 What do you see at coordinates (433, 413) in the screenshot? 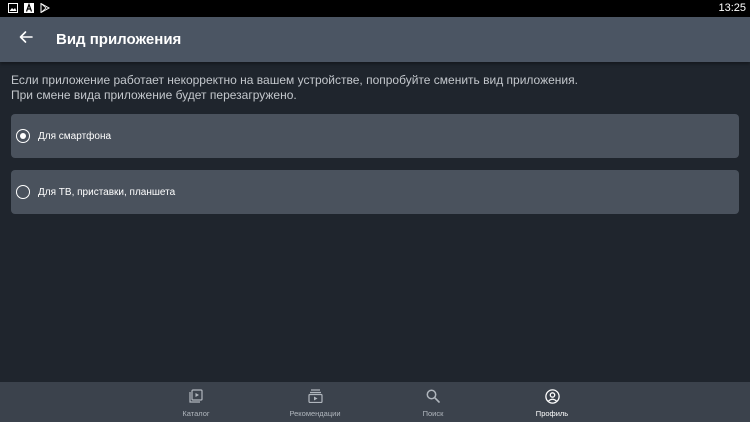
I see `nav-label: Поиск` at bounding box center [433, 413].